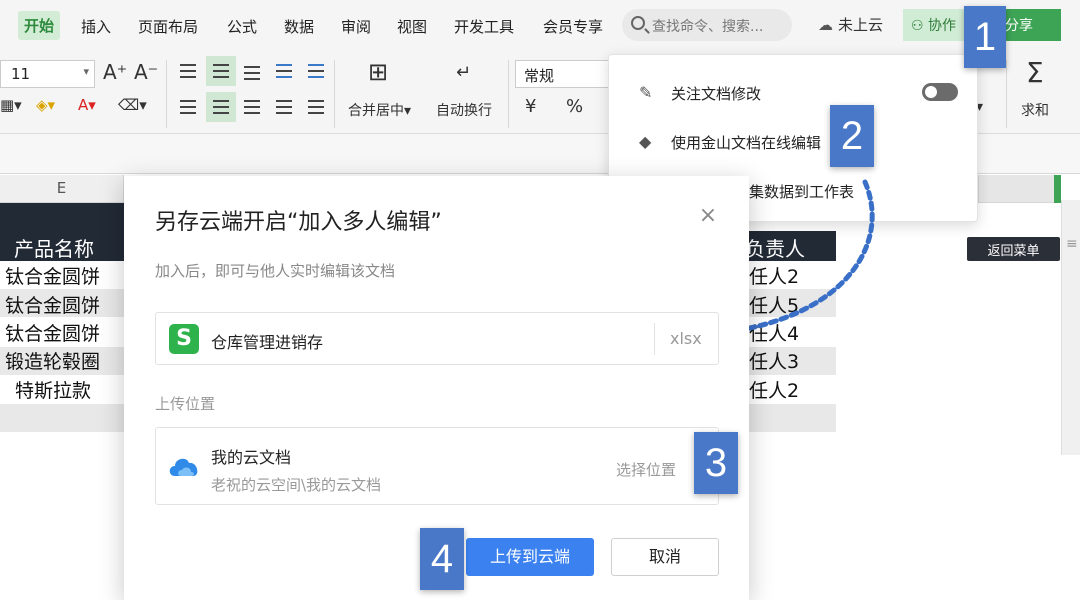 This screenshot has height=600, width=1080. Describe the element at coordinates (716, 463) in the screenshot. I see `step-badge-3: 3` at that location.